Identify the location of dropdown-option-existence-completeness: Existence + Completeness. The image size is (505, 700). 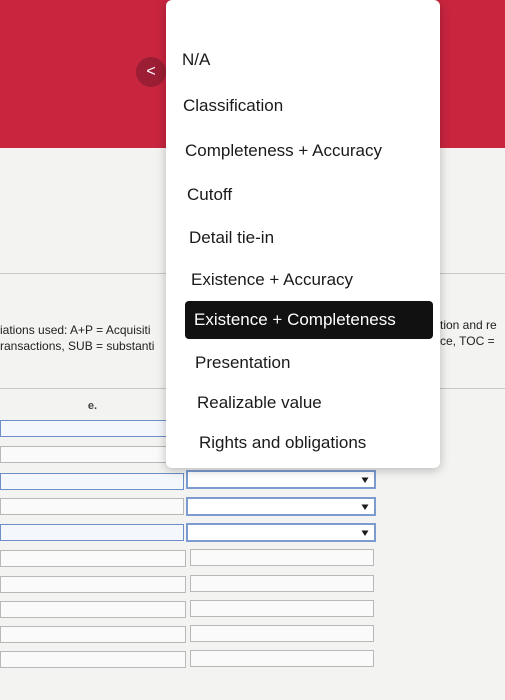
(309, 320).